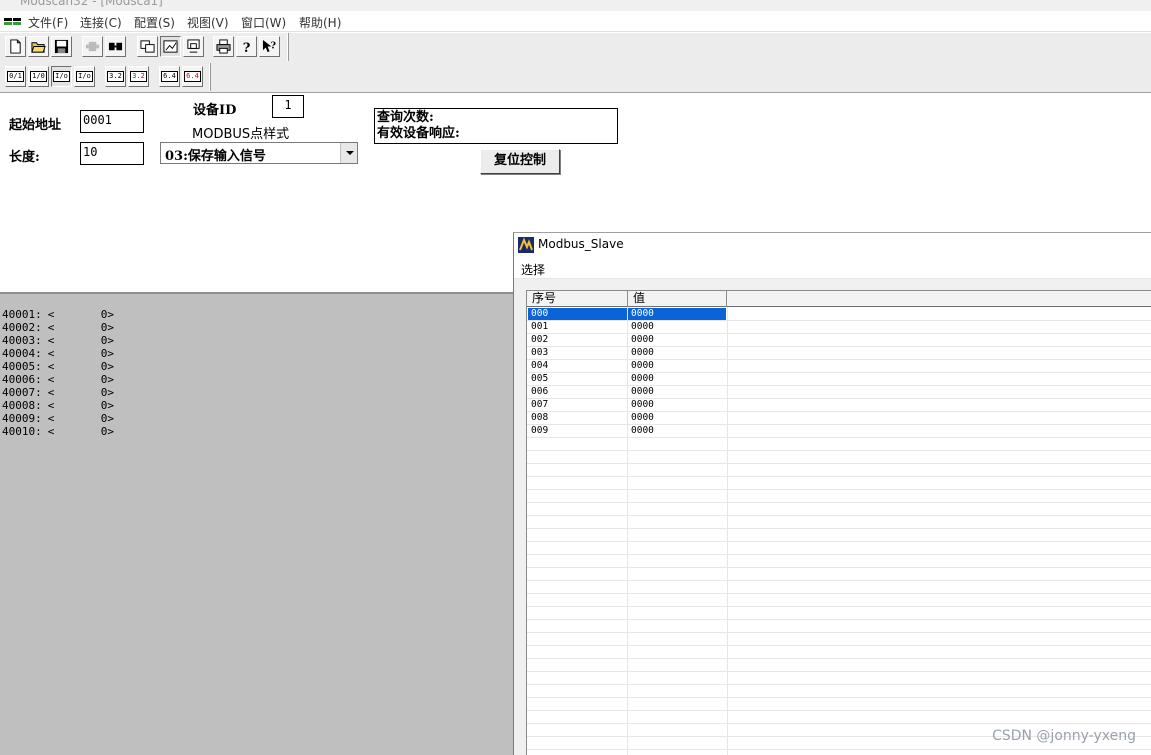  What do you see at coordinates (288, 106) in the screenshot?
I see `device-id-input: 1` at bounding box center [288, 106].